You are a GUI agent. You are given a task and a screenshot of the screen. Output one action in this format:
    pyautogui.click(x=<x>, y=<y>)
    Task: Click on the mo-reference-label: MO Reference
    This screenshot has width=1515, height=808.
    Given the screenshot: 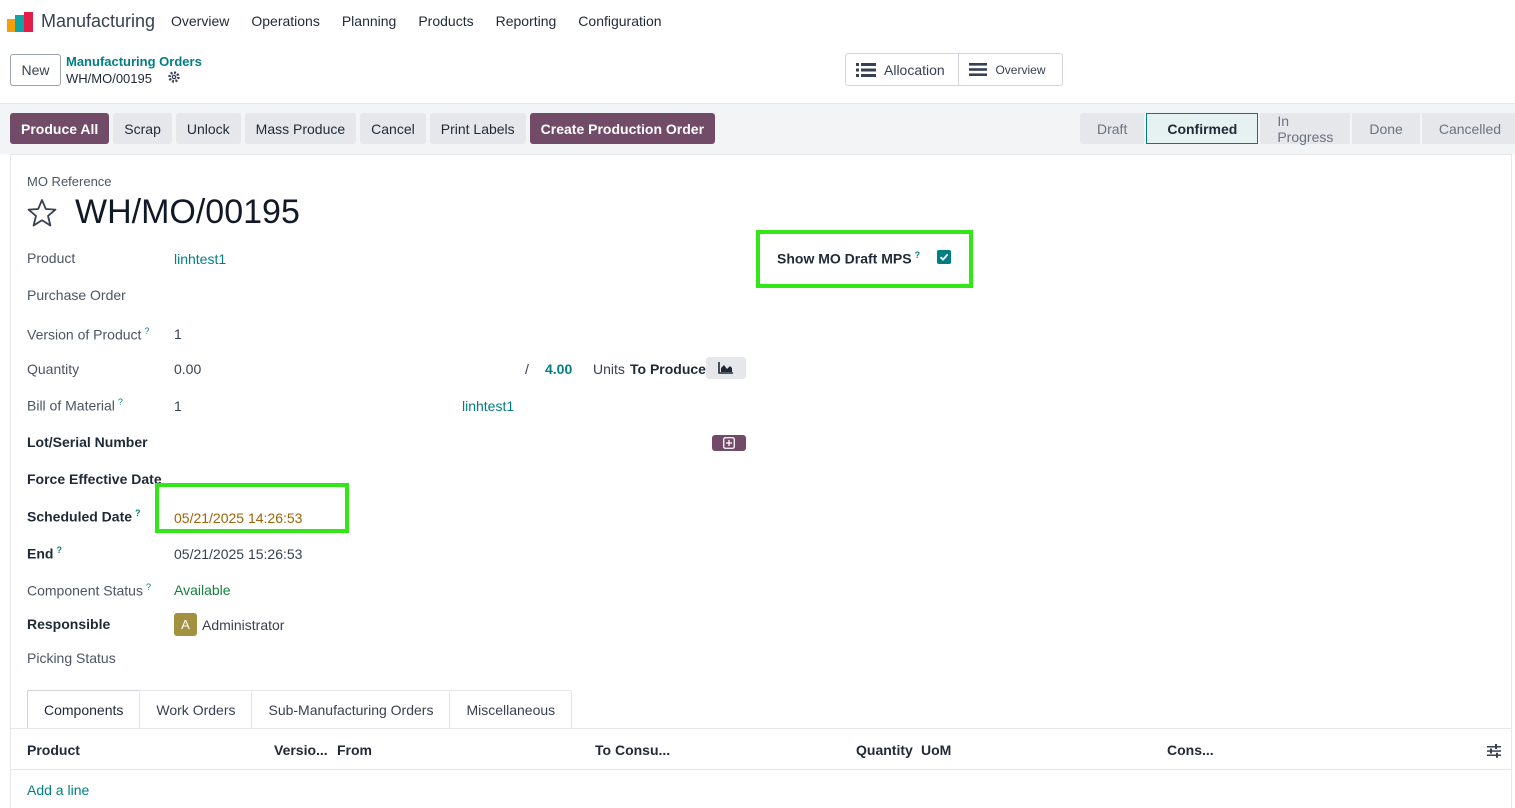 What is the action you would take?
    pyautogui.click(x=69, y=181)
    